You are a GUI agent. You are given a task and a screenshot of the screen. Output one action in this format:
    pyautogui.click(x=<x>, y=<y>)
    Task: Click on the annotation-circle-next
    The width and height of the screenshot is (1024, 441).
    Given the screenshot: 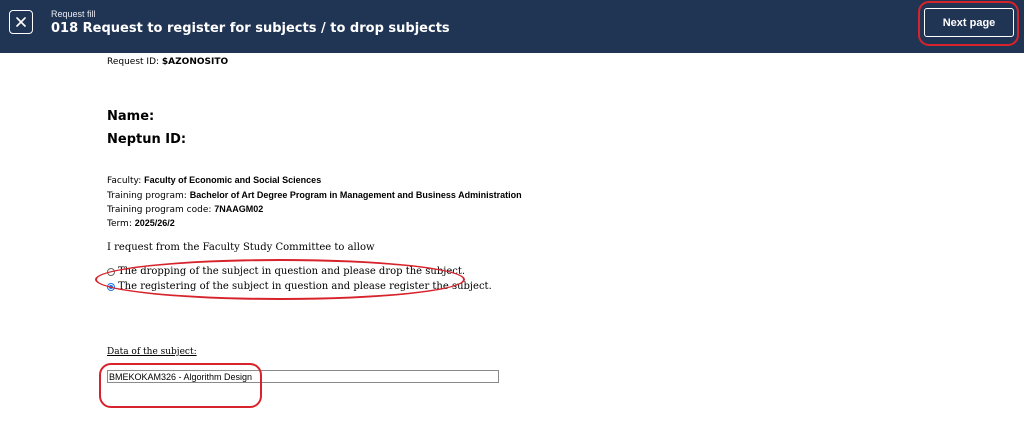 What is the action you would take?
    pyautogui.click(x=968, y=23)
    